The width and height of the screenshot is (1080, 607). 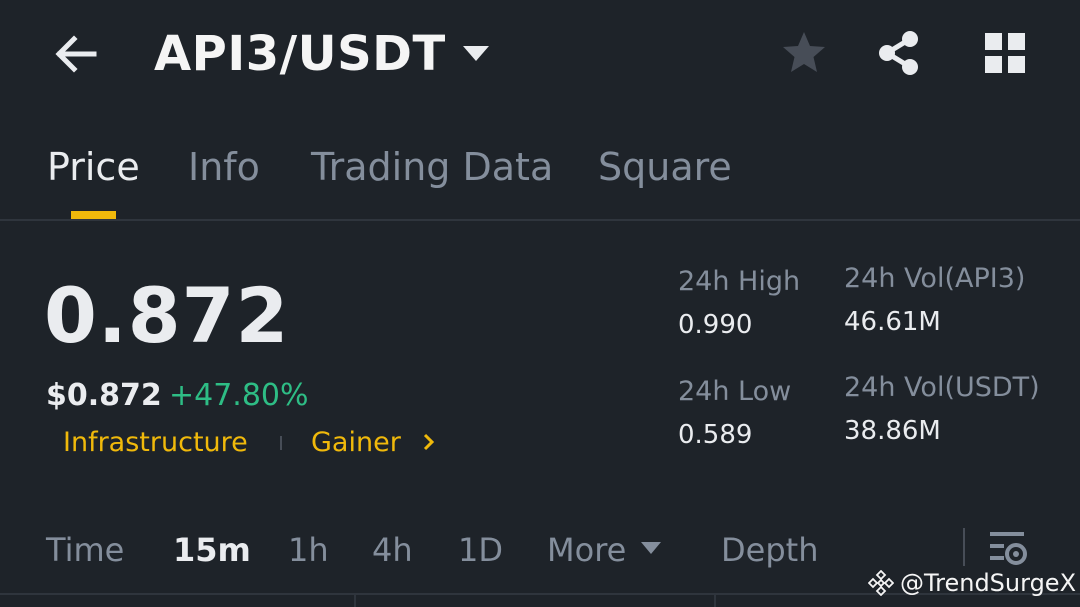 What do you see at coordinates (739, 281) in the screenshot?
I see `high-24h-label: 24h High` at bounding box center [739, 281].